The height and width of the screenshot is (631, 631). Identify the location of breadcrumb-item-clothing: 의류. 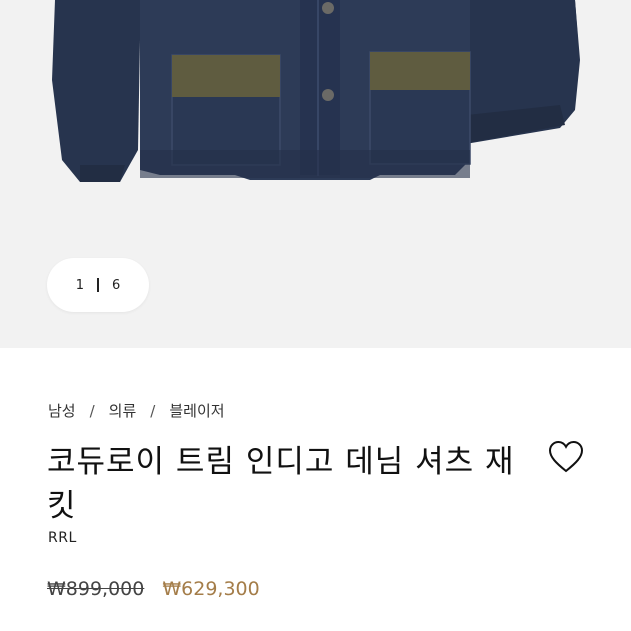
(123, 410).